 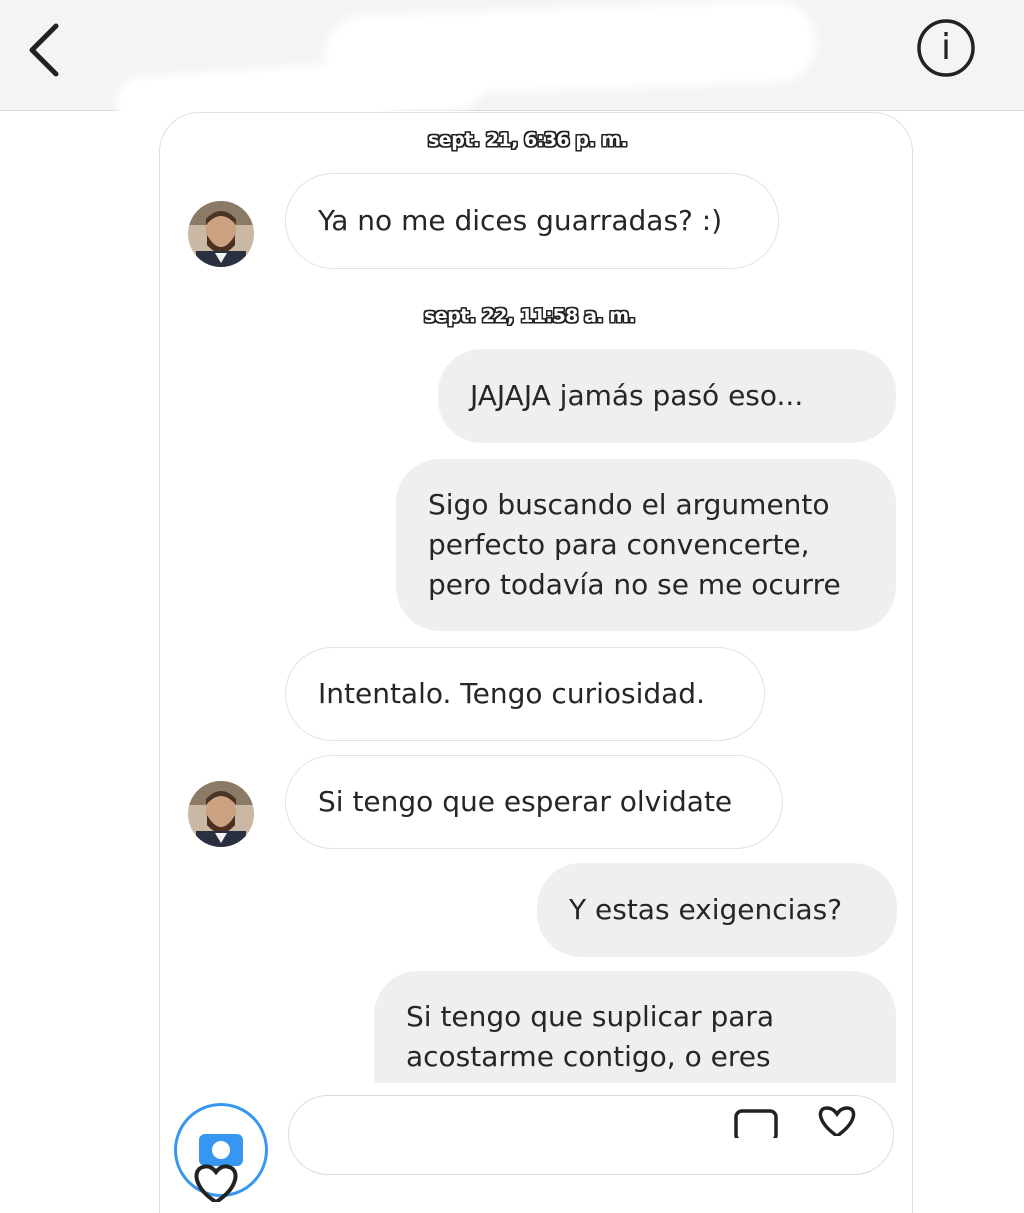 I want to click on back-button, so click(x=50, y=50).